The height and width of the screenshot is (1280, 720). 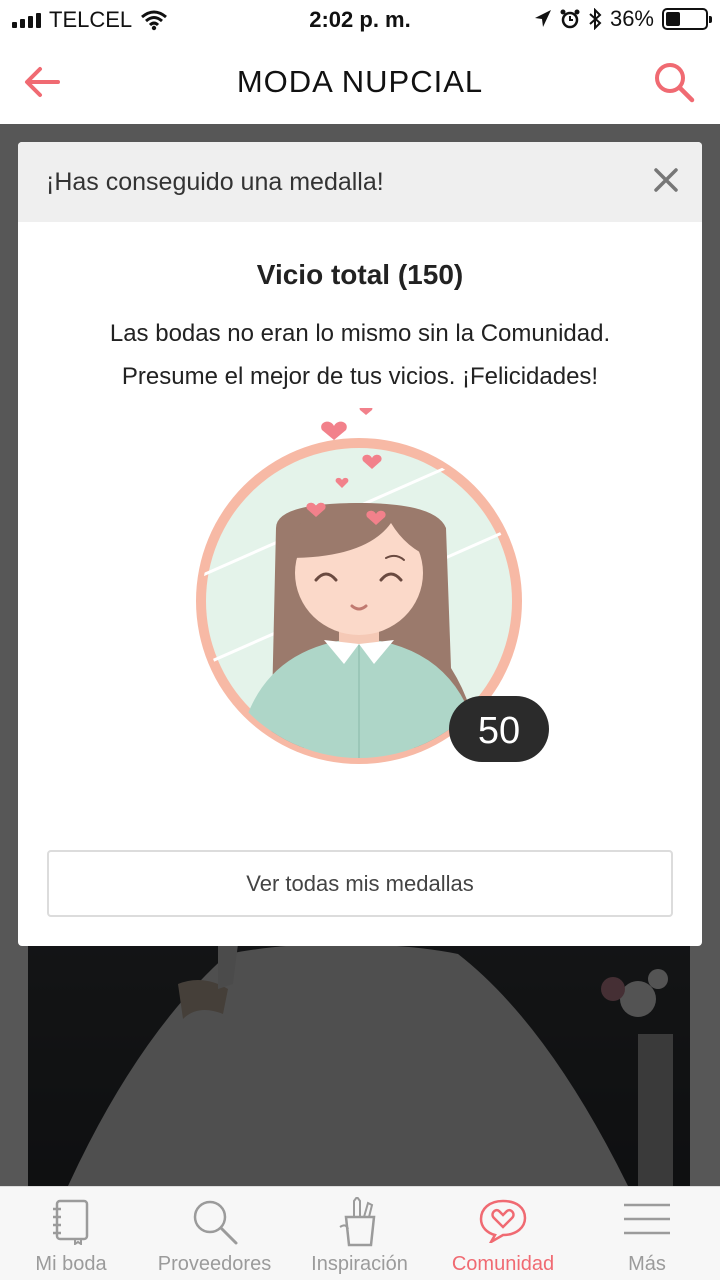 What do you see at coordinates (570, 19) in the screenshot?
I see `alarm-icon` at bounding box center [570, 19].